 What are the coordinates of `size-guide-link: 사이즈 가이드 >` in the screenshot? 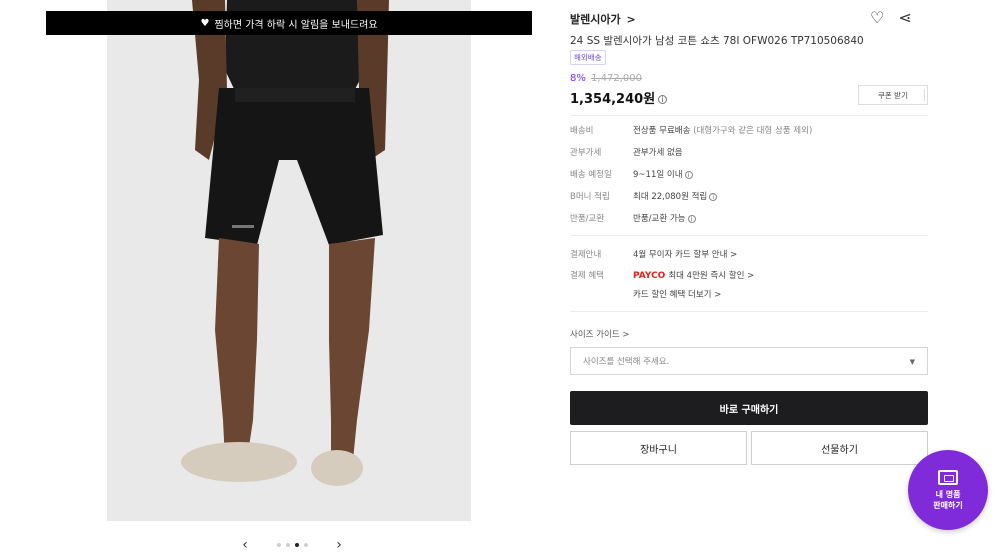 It's located at (599, 334).